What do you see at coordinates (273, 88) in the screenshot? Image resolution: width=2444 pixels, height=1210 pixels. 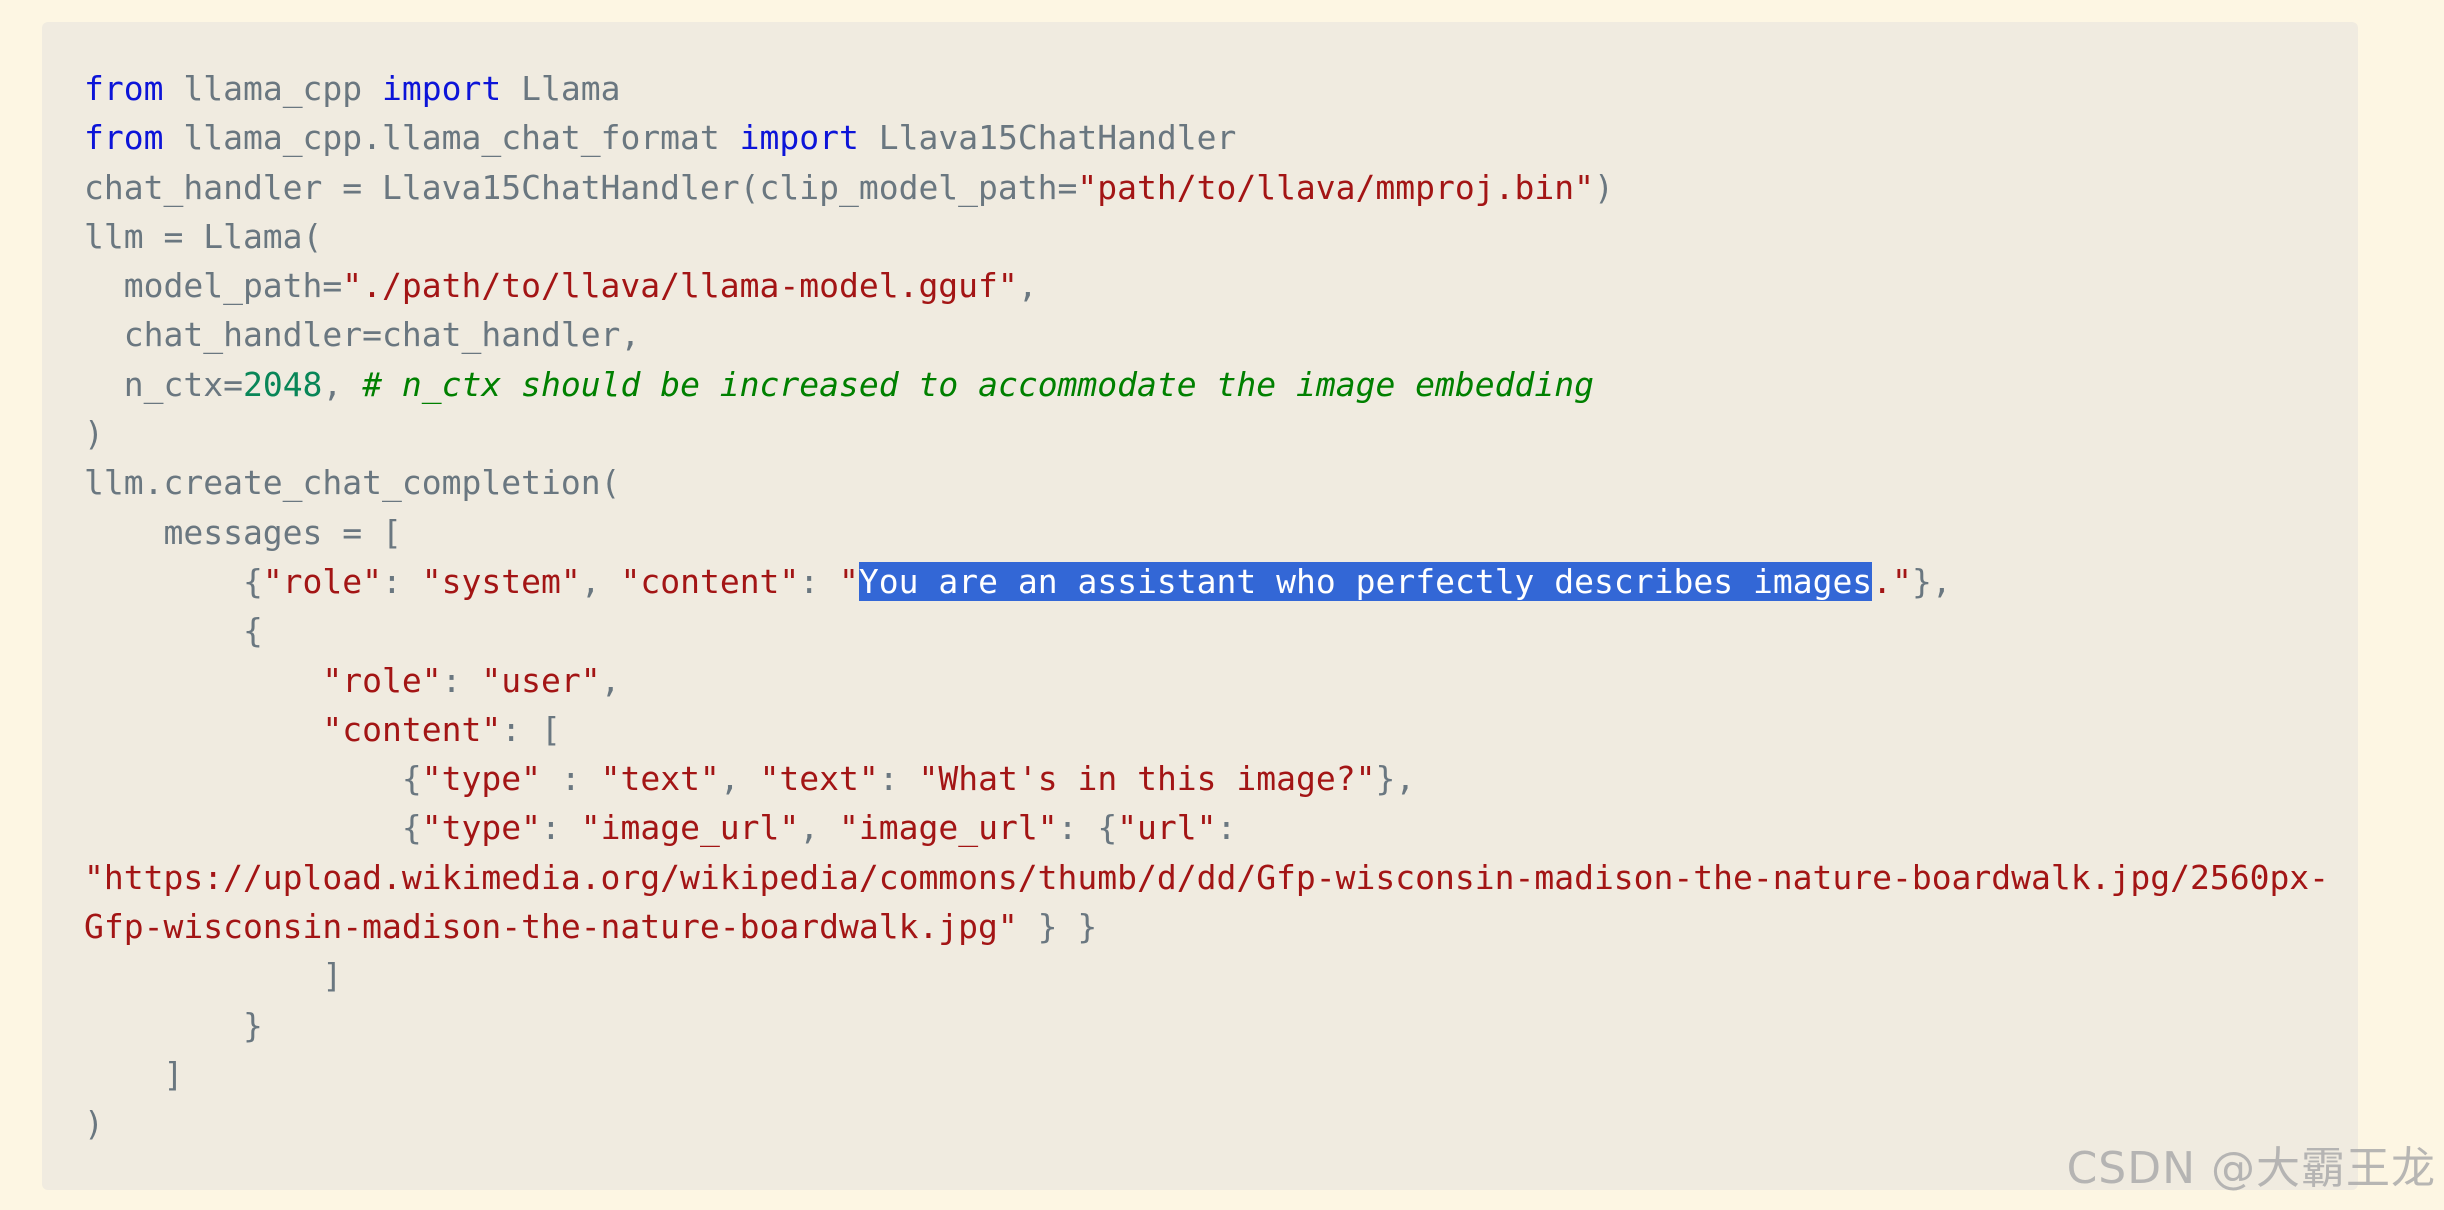 I see `code-token: llama_cpp` at bounding box center [273, 88].